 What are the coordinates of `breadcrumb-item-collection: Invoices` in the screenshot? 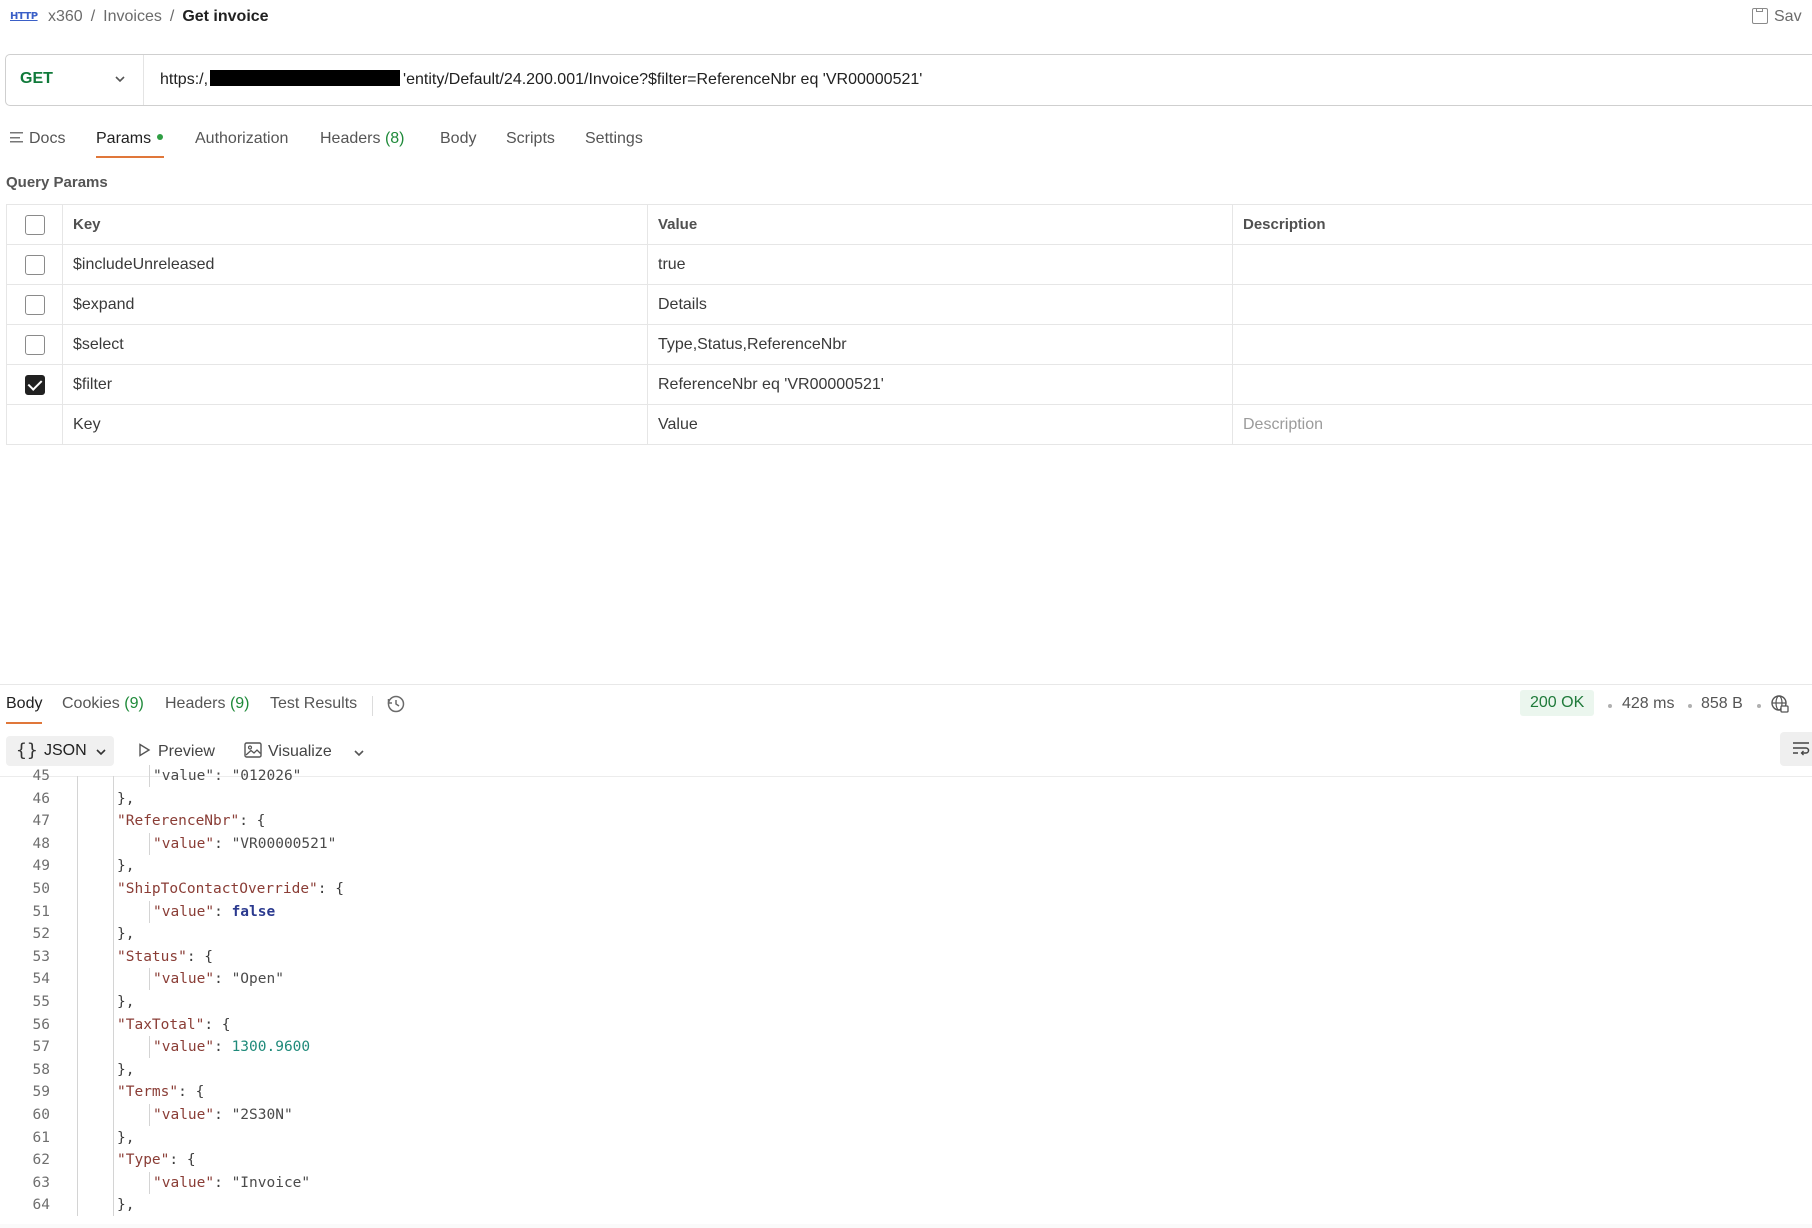 It's located at (132, 16).